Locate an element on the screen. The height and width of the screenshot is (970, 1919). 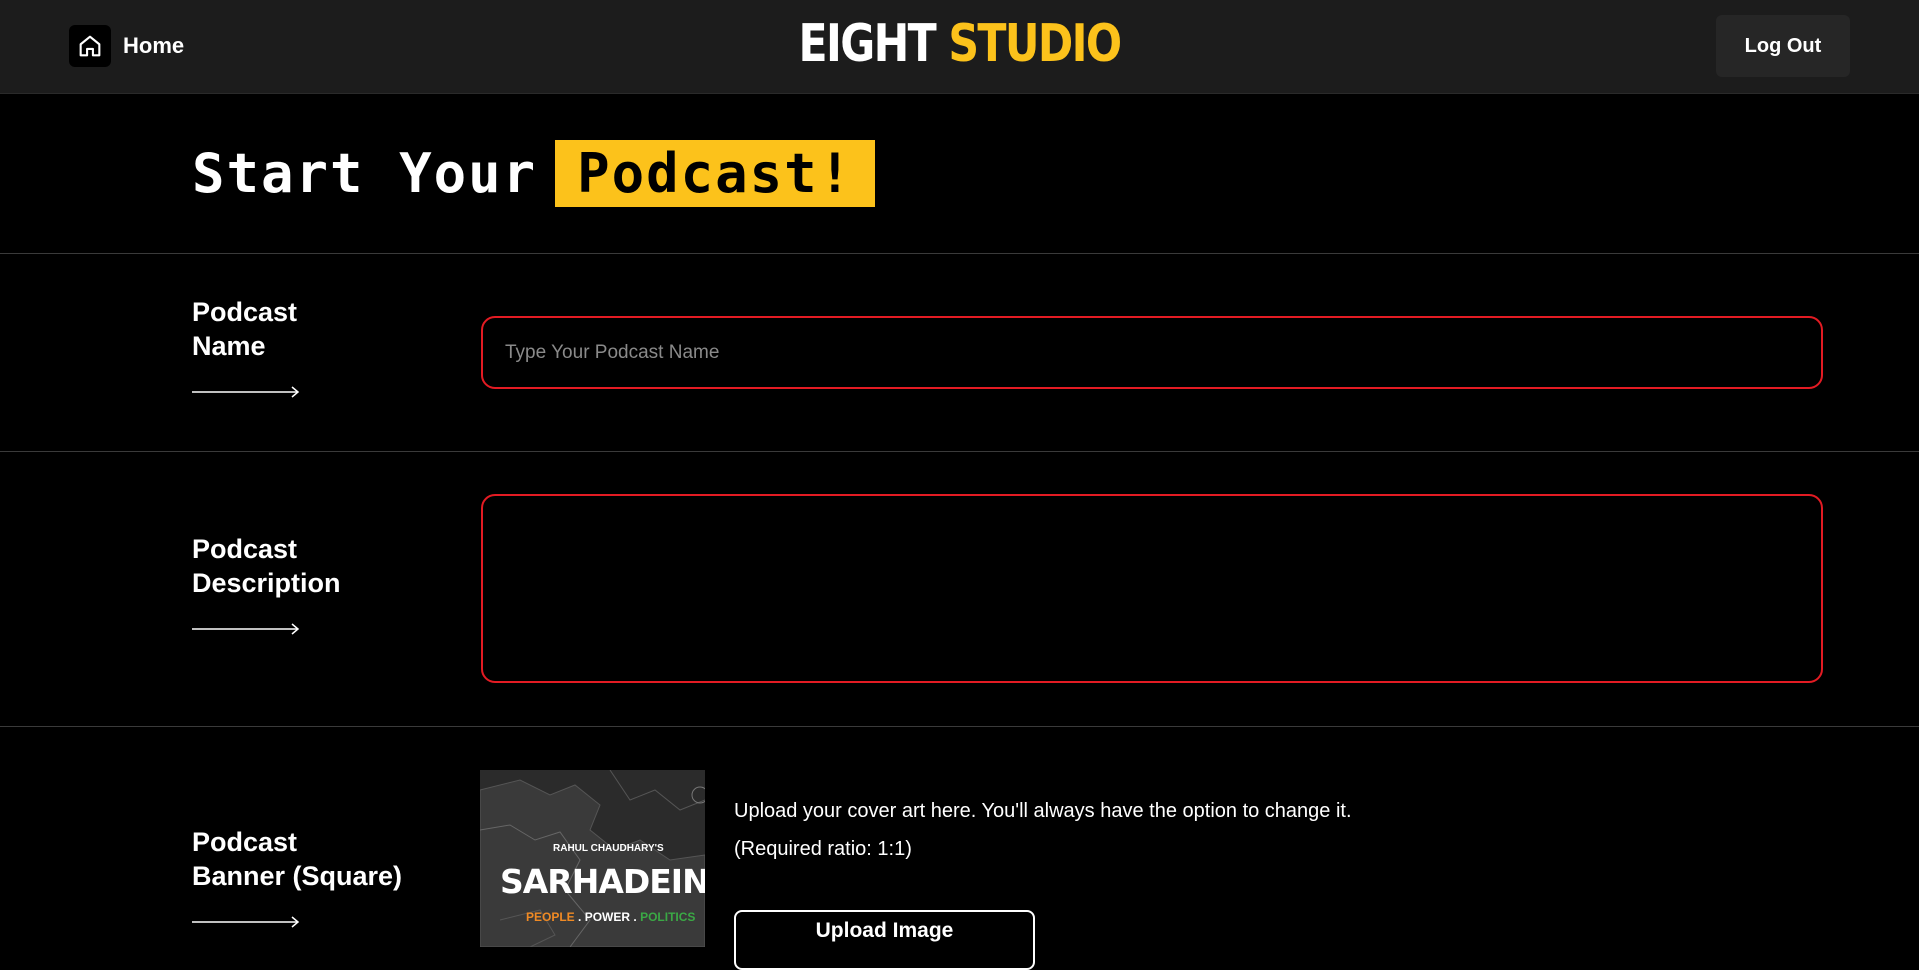
podcast-description-label: Podcast Description is located at coordinates (266, 566).